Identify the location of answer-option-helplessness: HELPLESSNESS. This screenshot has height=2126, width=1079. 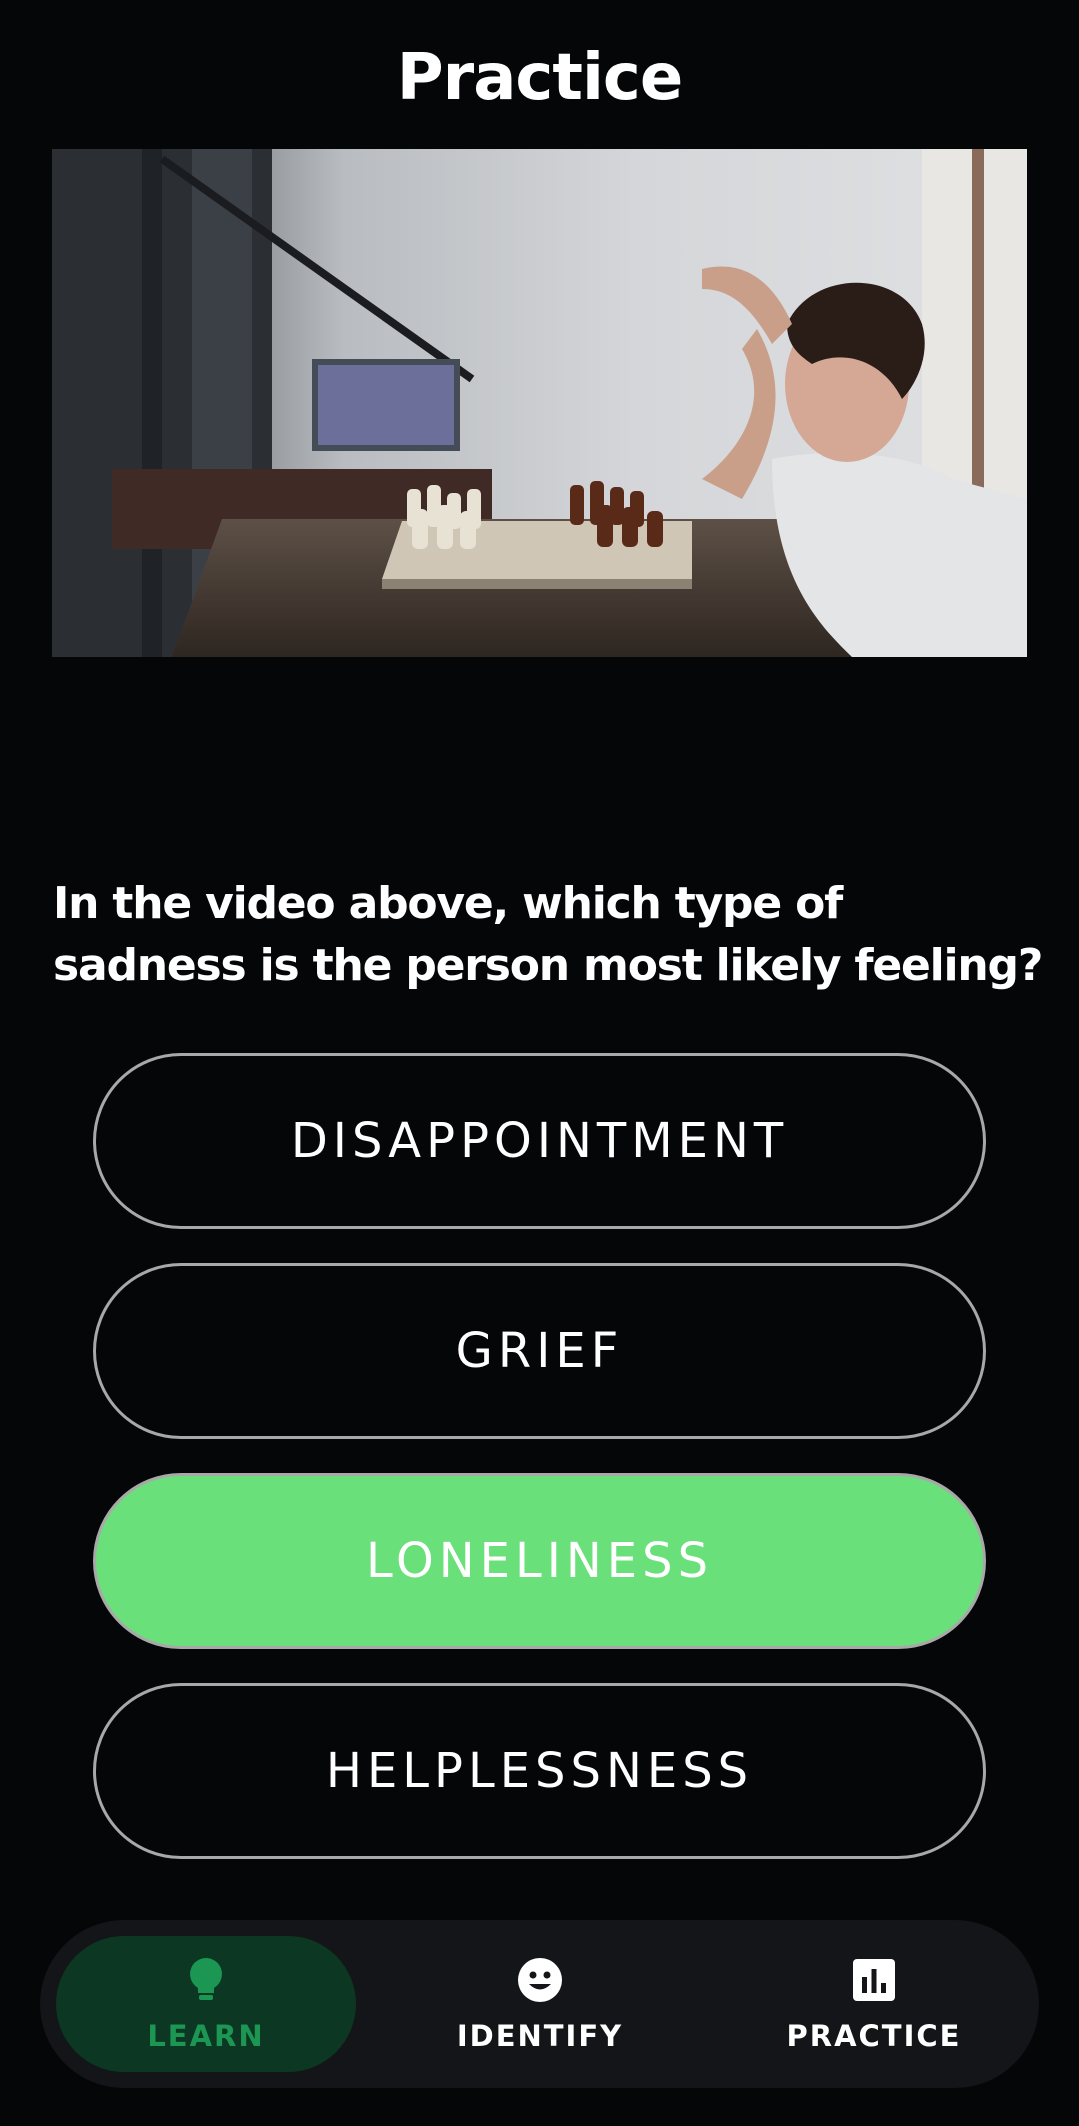
(539, 1771).